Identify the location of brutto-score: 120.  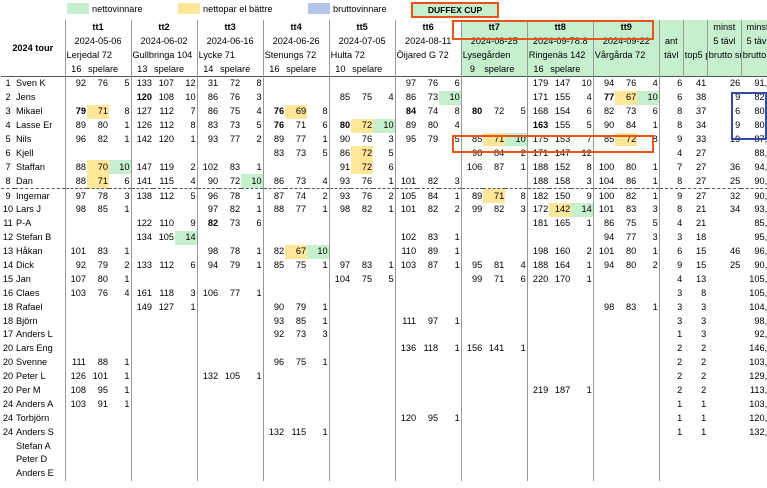
(142, 97).